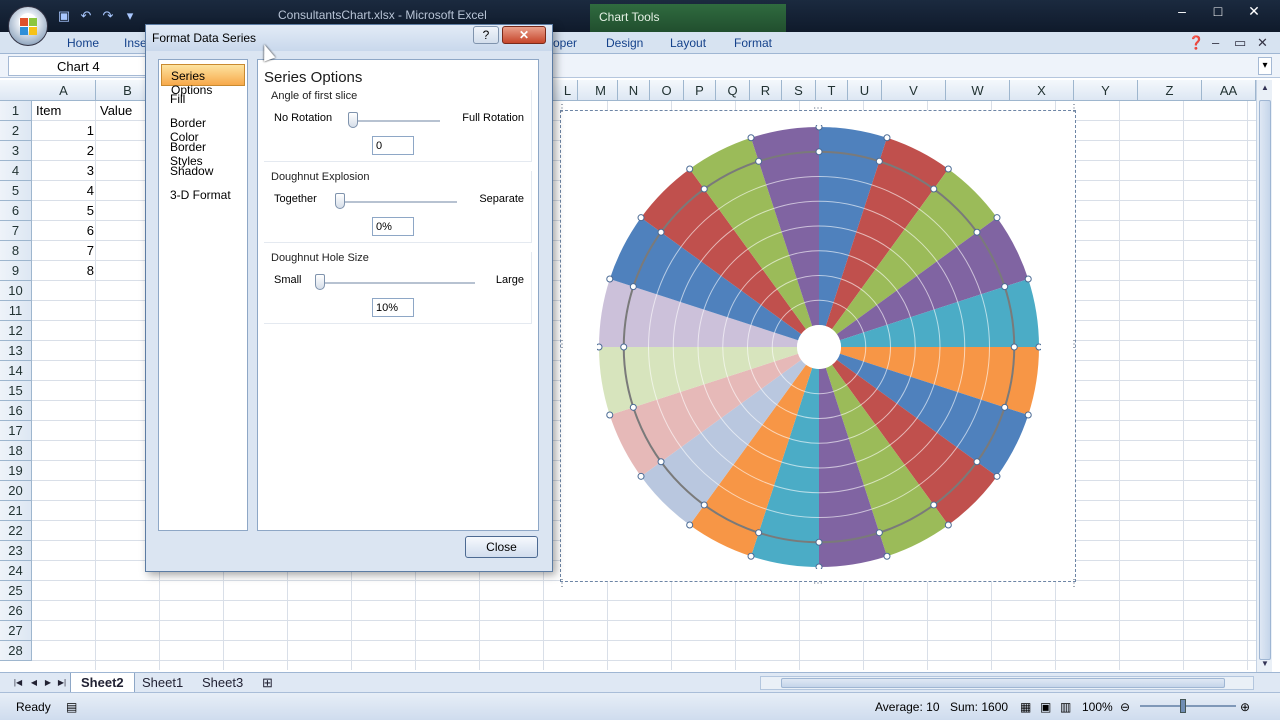 The height and width of the screenshot is (720, 1280). Describe the element at coordinates (203, 80) in the screenshot. I see `nav-series-options: Series Options` at that location.